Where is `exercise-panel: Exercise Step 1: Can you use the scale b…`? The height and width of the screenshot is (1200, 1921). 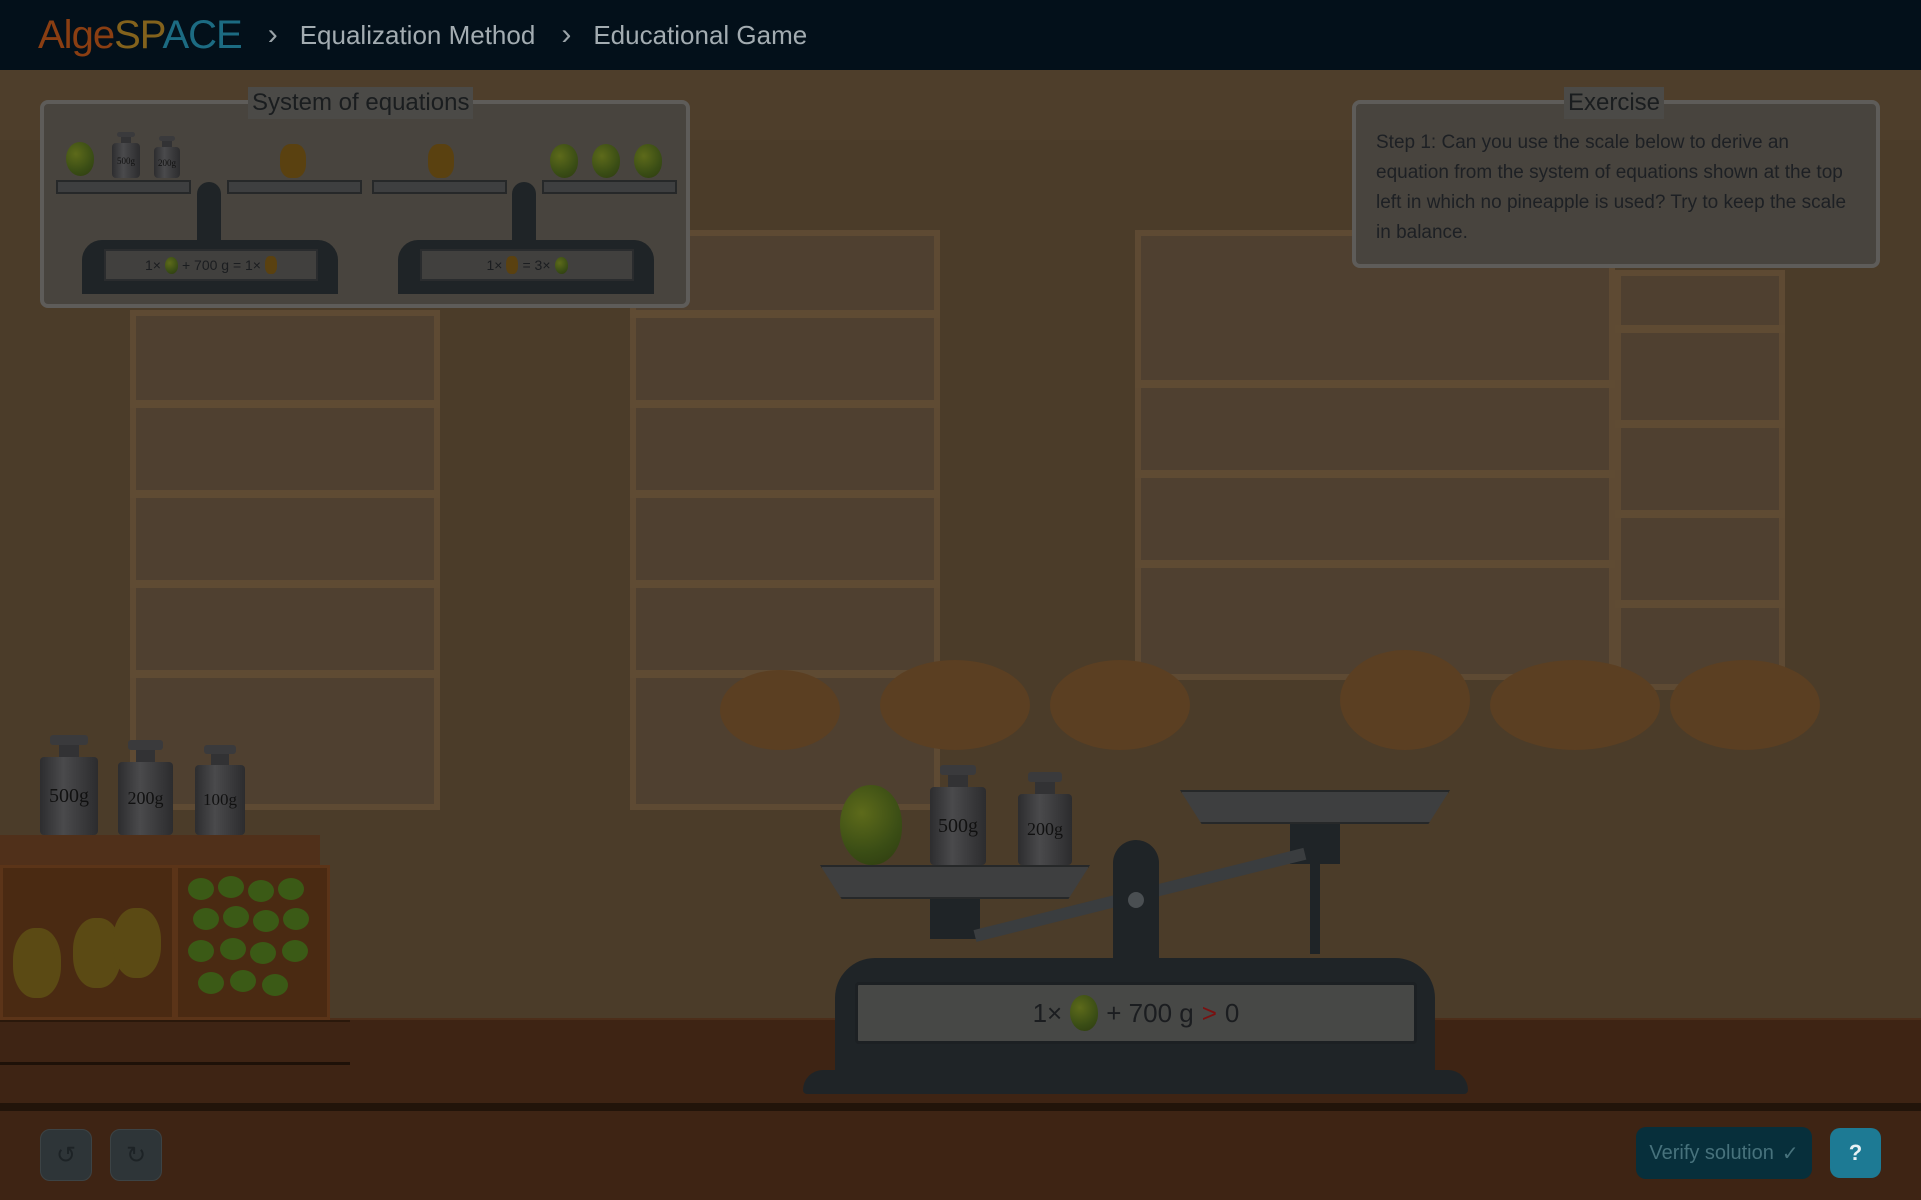 exercise-panel: Exercise Step 1: Can you use the scale b… is located at coordinates (1616, 177).